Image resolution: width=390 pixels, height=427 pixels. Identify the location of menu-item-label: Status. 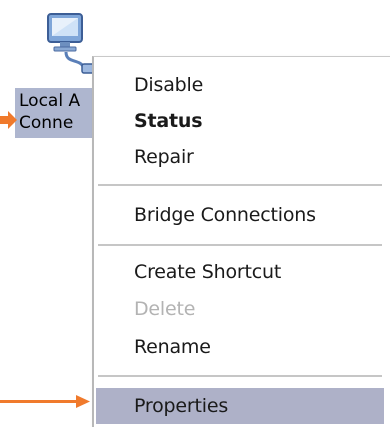
(168, 121).